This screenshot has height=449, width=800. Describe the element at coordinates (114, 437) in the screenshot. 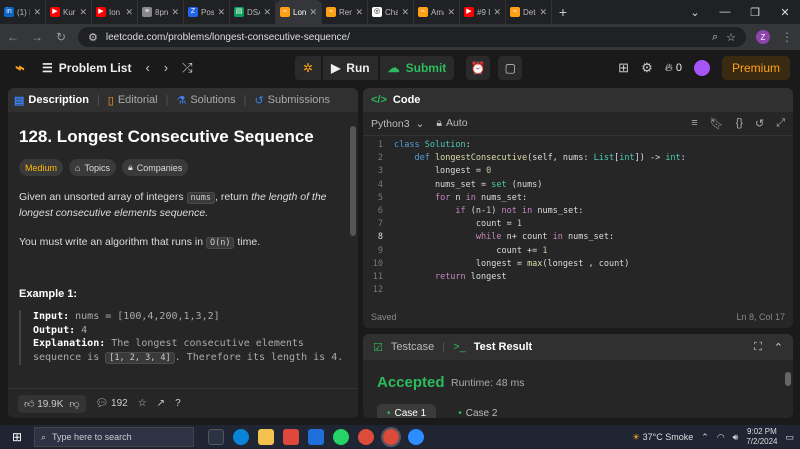

I see `taskbar-search-box: ⌕ Type here to search` at that location.